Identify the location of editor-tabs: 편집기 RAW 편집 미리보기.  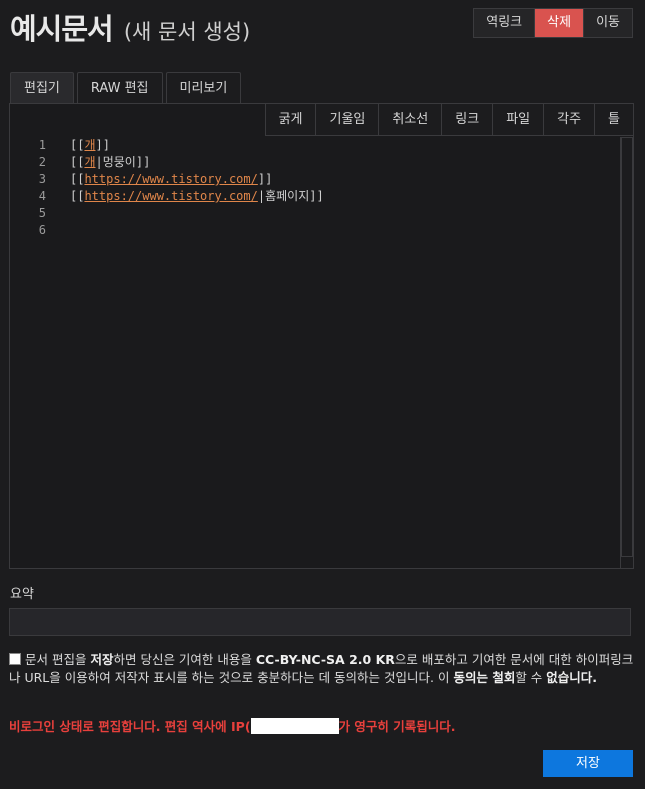
(127, 88).